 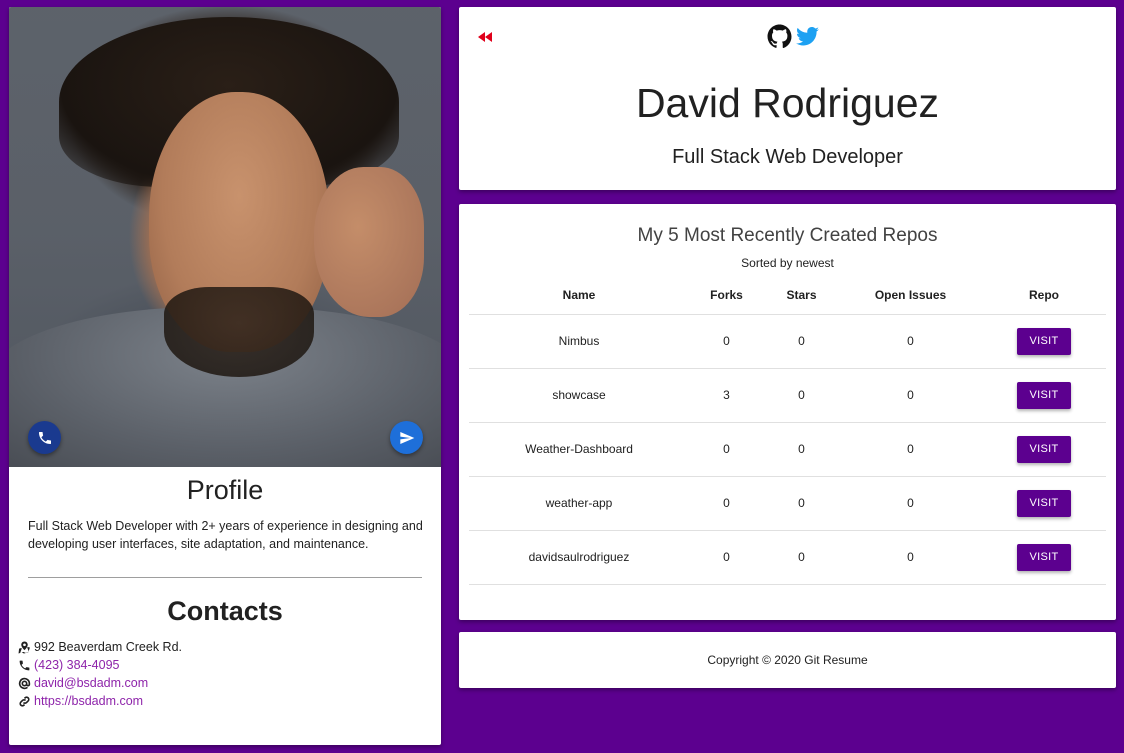 What do you see at coordinates (579, 557) in the screenshot?
I see `repo-name: davidsaulrodriguez` at bounding box center [579, 557].